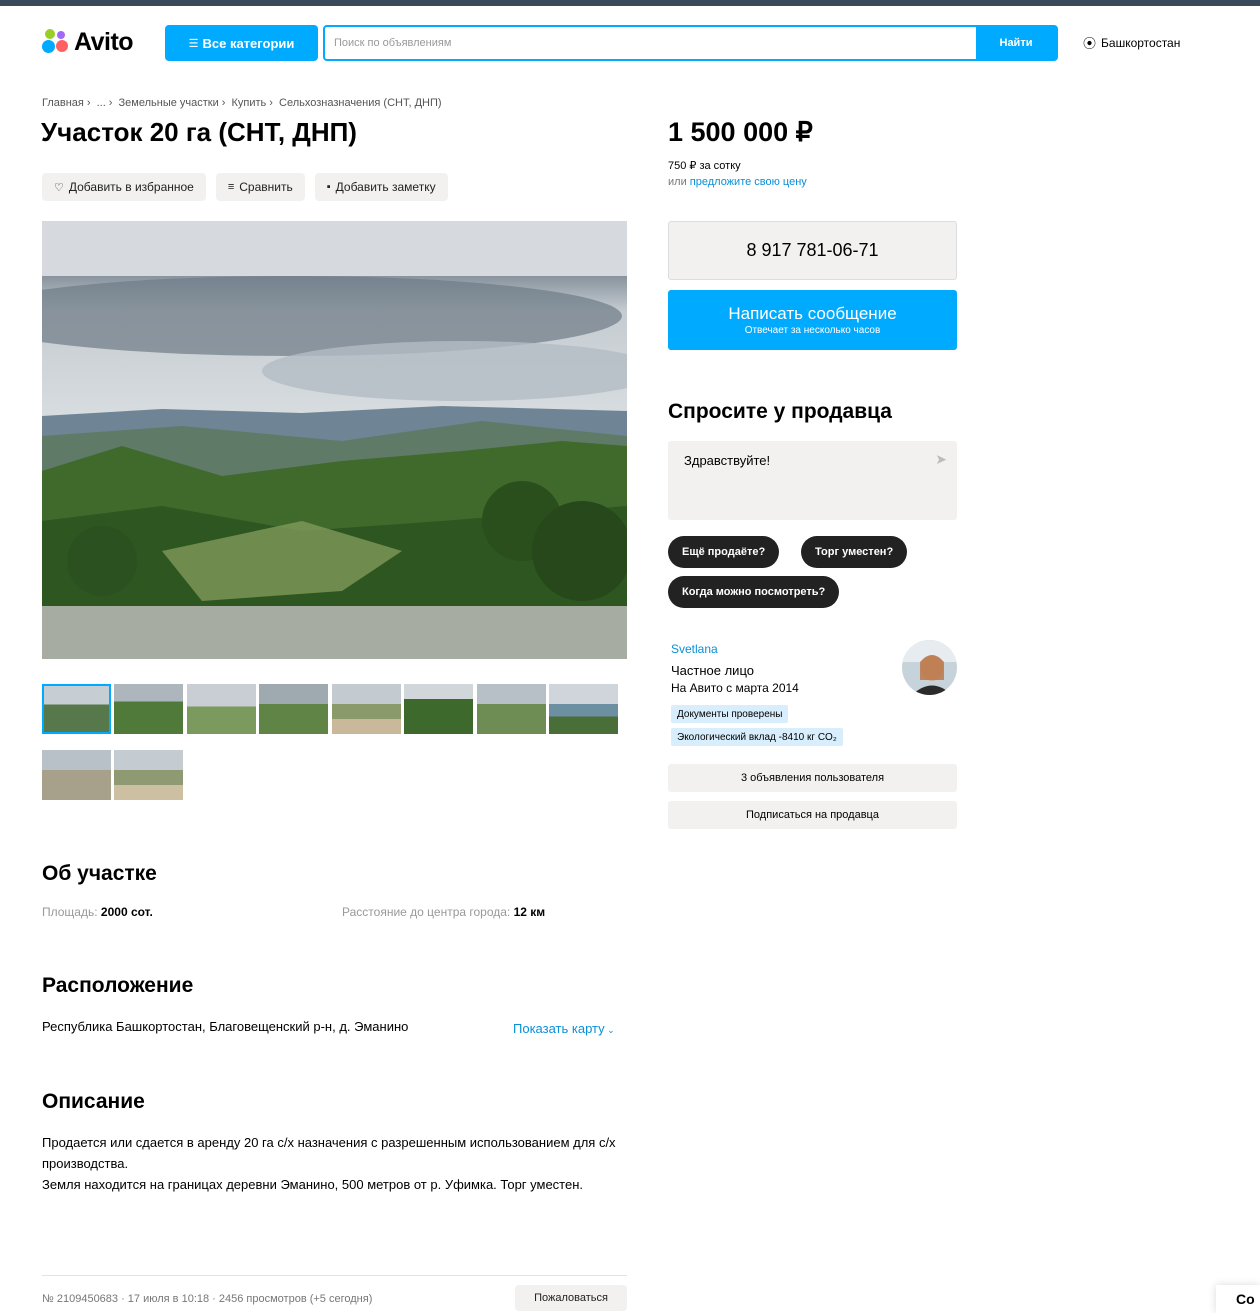  Describe the element at coordinates (812, 480) in the screenshot. I see `ask-seller-input: Здравствуйте! ➤` at that location.